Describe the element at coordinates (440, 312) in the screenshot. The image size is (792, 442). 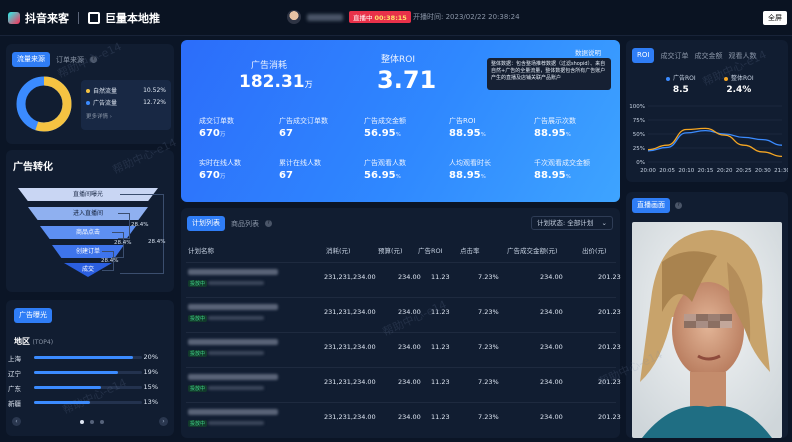
I see `table-cell: 11.23` at that location.